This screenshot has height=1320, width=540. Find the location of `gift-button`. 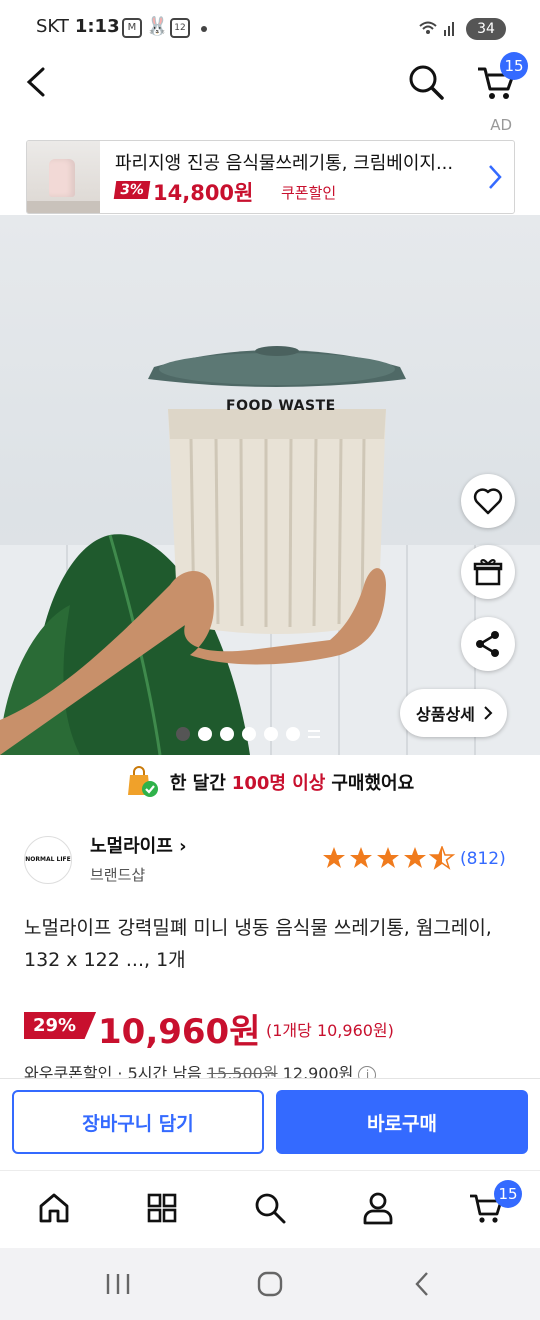

gift-button is located at coordinates (488, 572).